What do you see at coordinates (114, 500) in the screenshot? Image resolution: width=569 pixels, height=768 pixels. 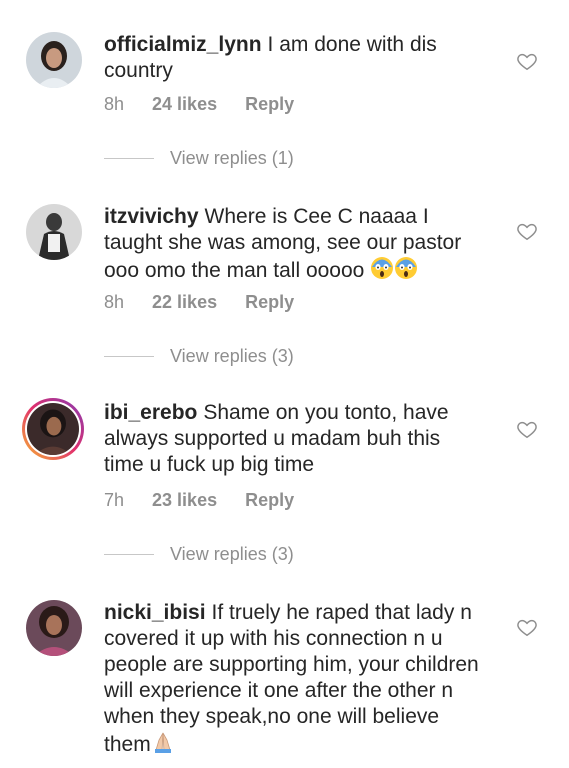 I see `comment-time: 7h` at bounding box center [114, 500].